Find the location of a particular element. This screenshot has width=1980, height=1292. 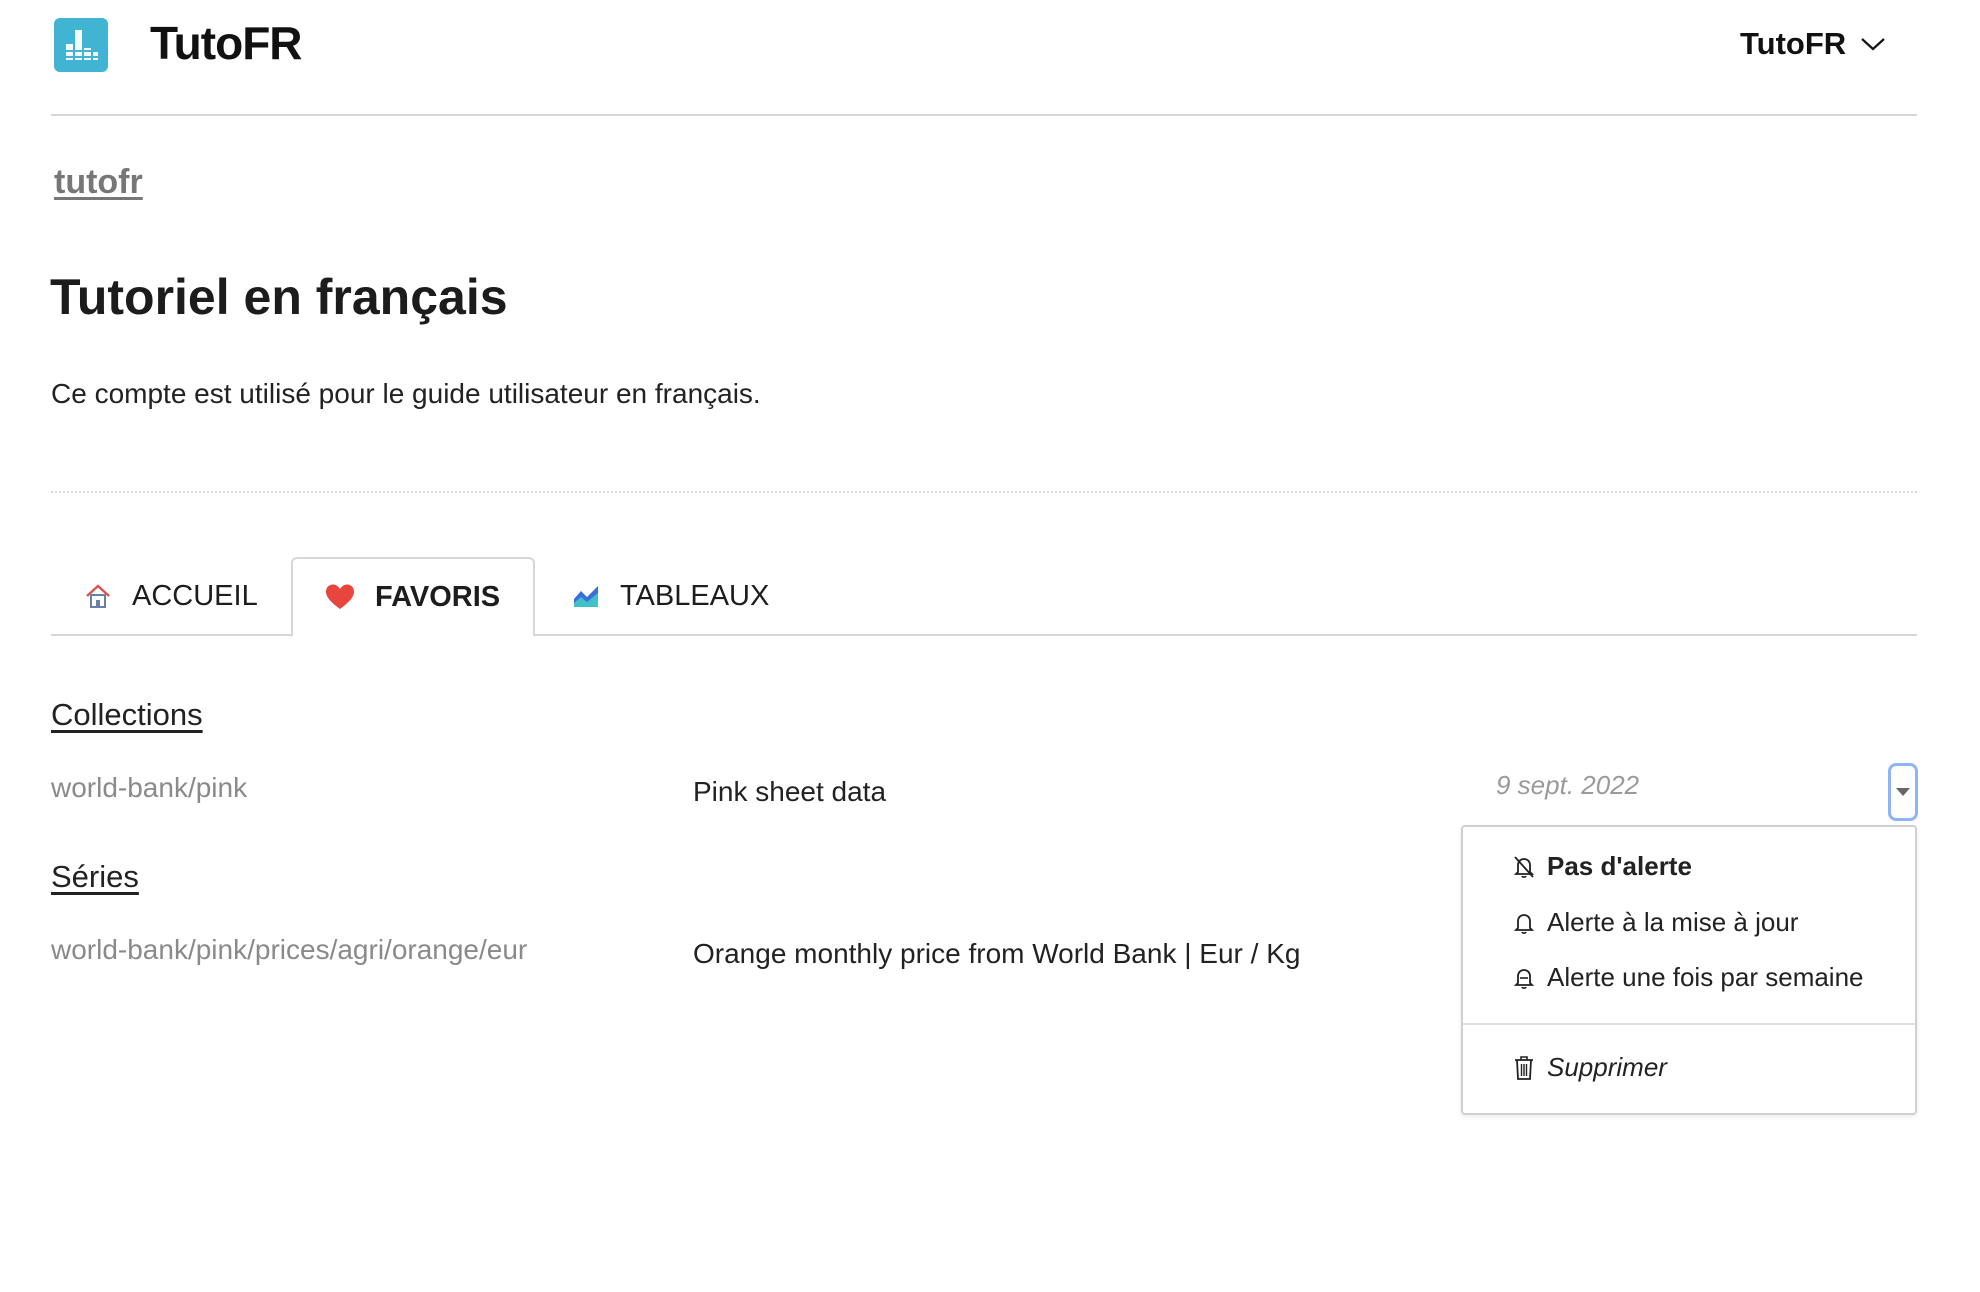

bell-icon is located at coordinates (1524, 923).